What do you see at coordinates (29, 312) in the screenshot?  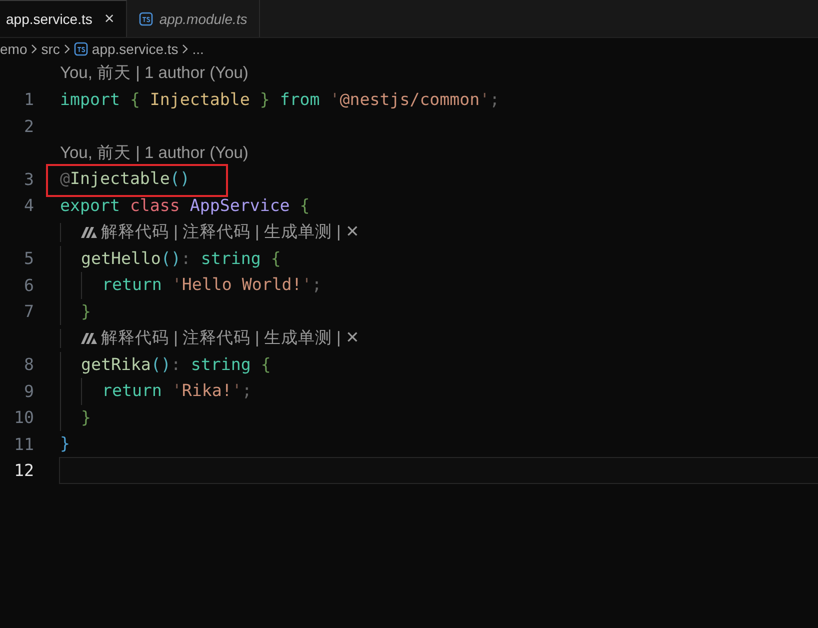 I see `line-number: 7` at bounding box center [29, 312].